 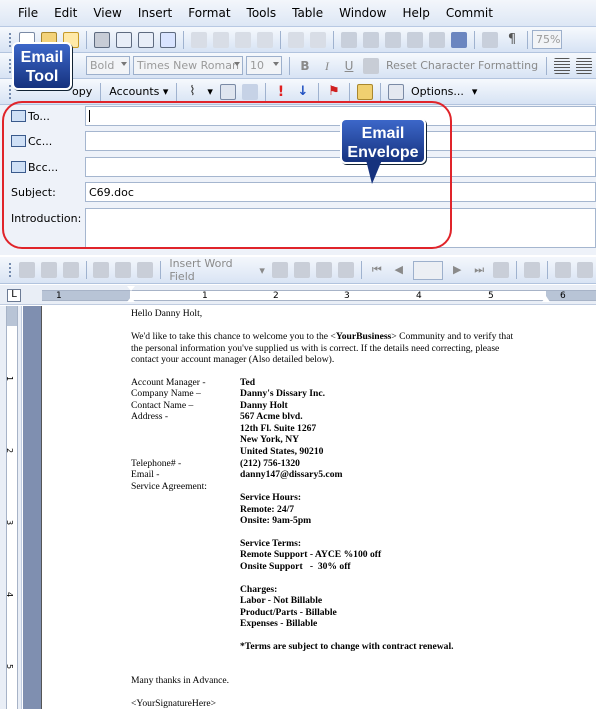 I want to click on field-value: 567 Acme blvd., so click(x=271, y=416).